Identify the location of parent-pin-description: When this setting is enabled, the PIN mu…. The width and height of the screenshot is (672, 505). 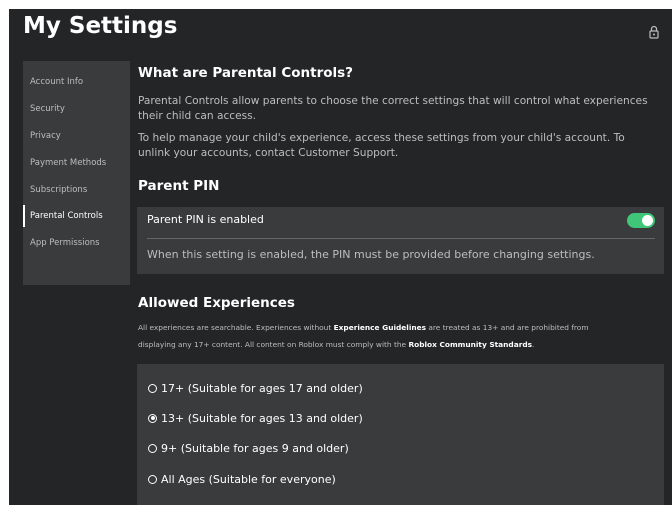
(371, 254).